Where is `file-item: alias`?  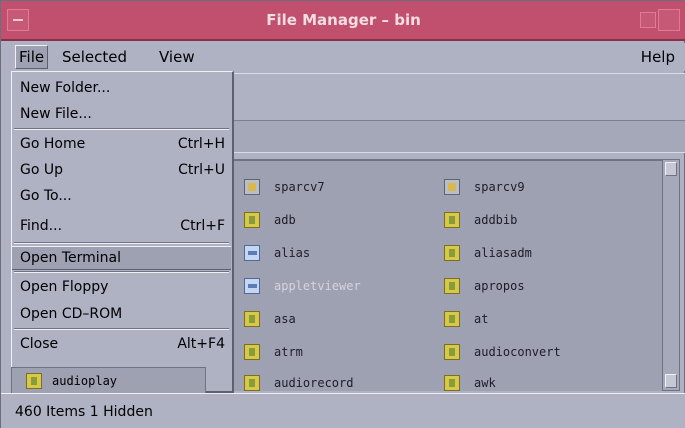
file-item: alias is located at coordinates (277, 253).